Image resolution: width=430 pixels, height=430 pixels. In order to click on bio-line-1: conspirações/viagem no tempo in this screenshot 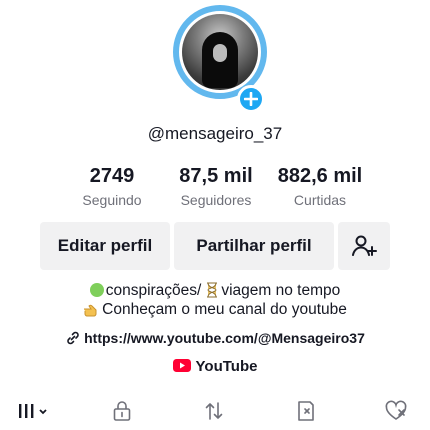, I will do `click(215, 291)`.